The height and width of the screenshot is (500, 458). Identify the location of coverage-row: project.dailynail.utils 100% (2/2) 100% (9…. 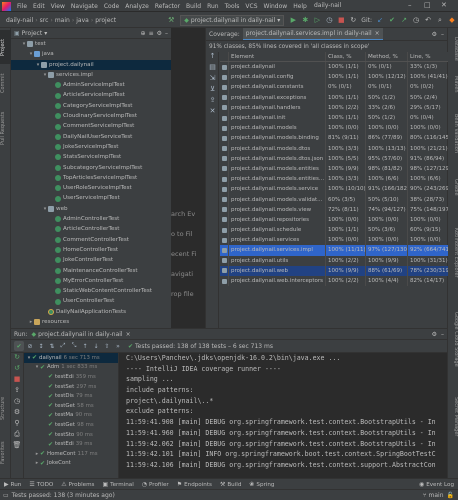
(334, 260).